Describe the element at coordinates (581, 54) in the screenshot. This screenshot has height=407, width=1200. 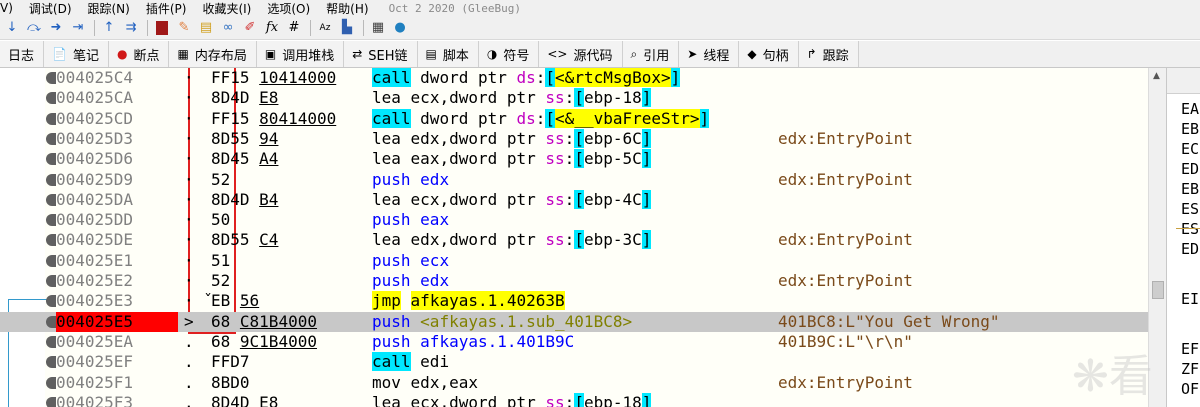
I see `tab-8: <> 源代码` at that location.